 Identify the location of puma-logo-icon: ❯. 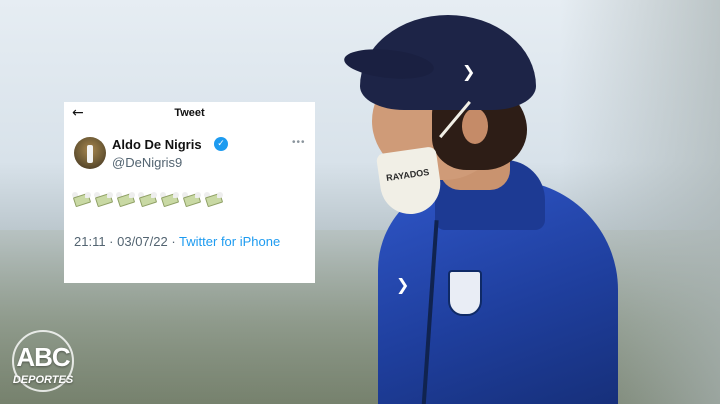
(403, 284).